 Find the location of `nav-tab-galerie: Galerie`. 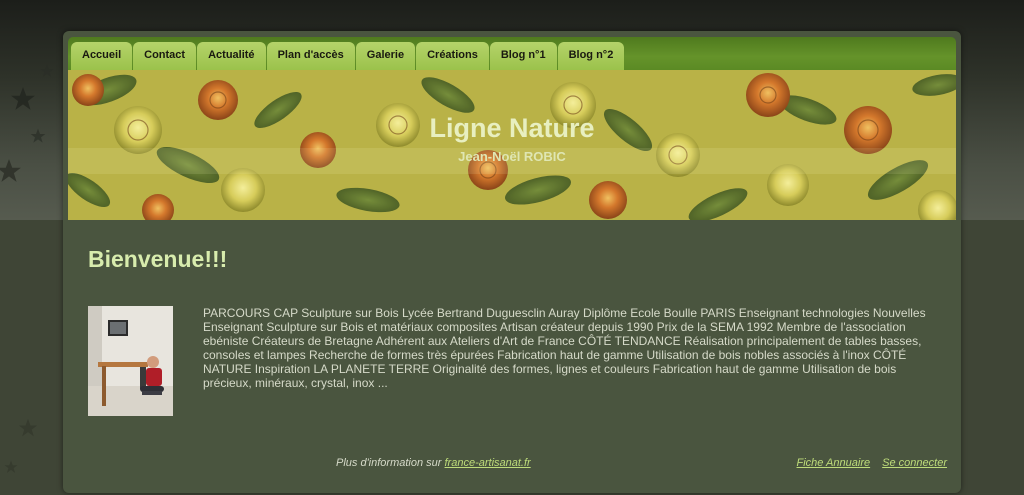

nav-tab-galerie: Galerie is located at coordinates (385, 56).